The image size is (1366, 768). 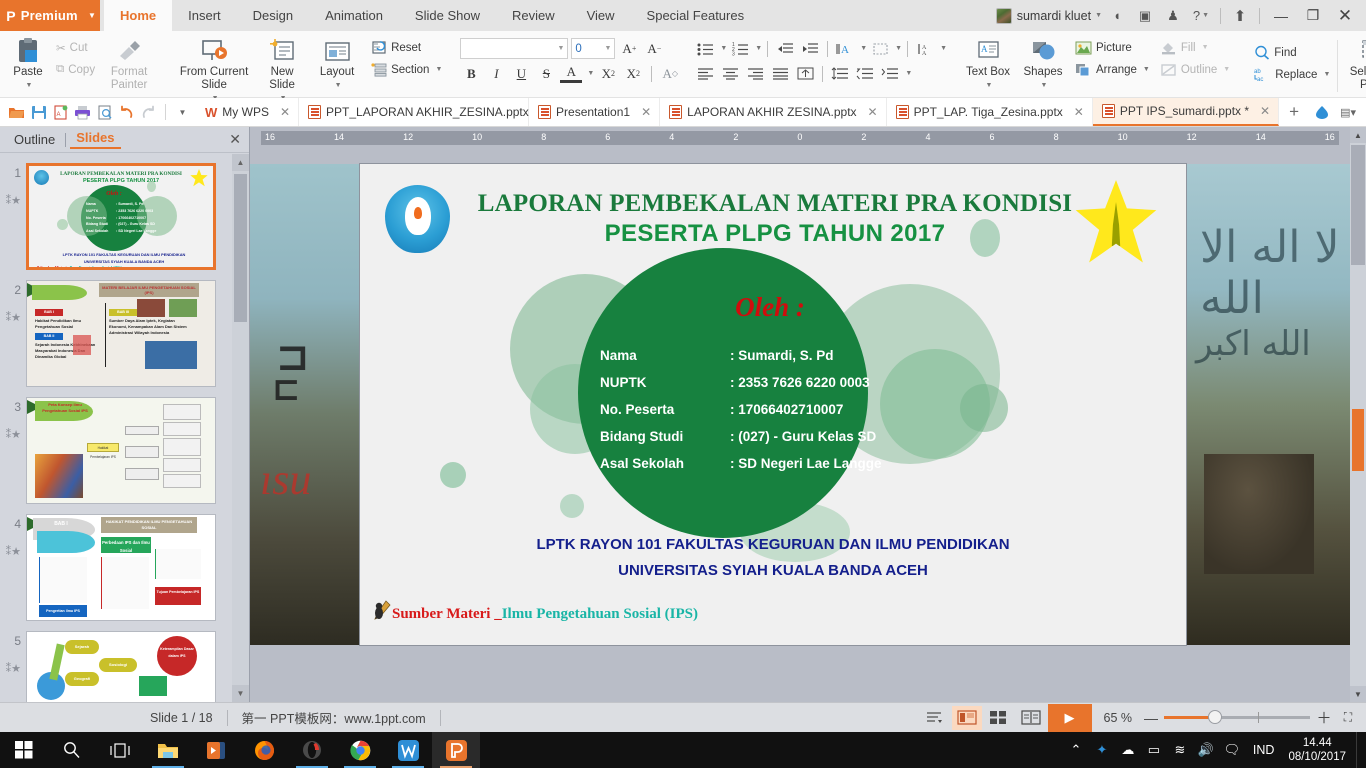 I want to click on align-right-button, so click(x=755, y=73).